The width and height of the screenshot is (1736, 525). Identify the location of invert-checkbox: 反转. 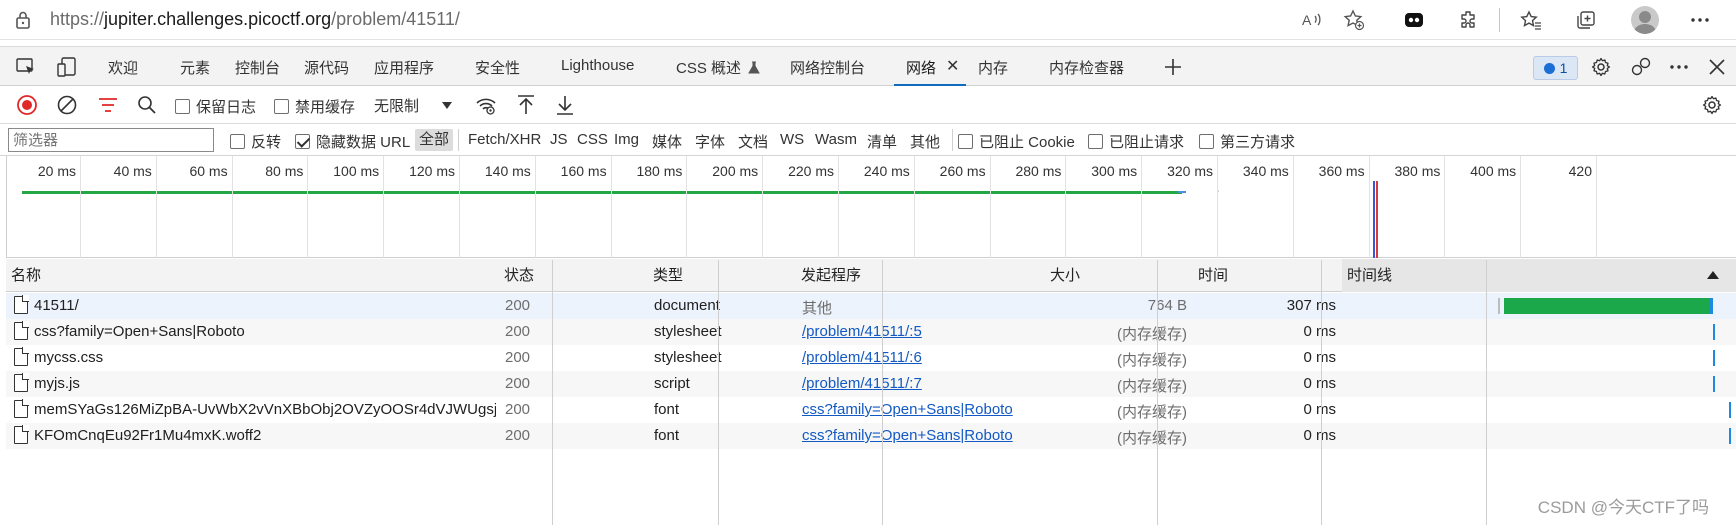
(255, 141).